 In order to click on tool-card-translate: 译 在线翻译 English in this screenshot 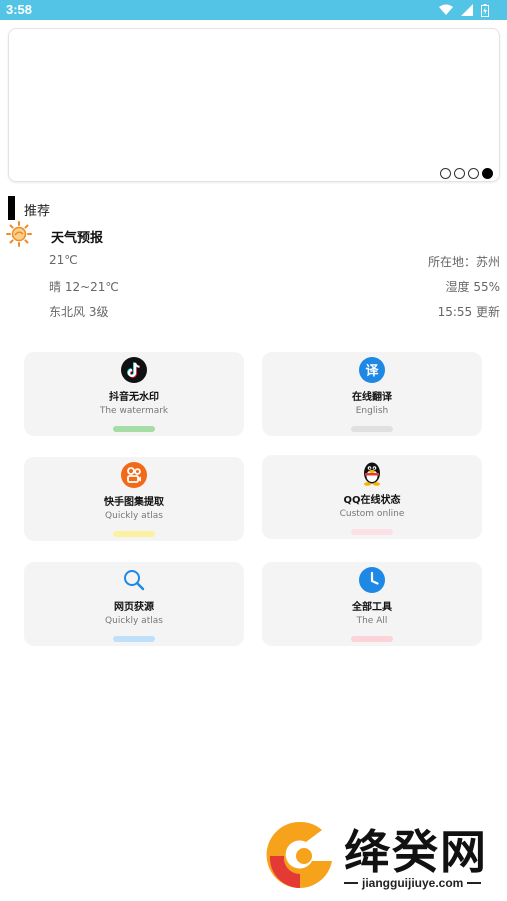, I will do `click(372, 394)`.